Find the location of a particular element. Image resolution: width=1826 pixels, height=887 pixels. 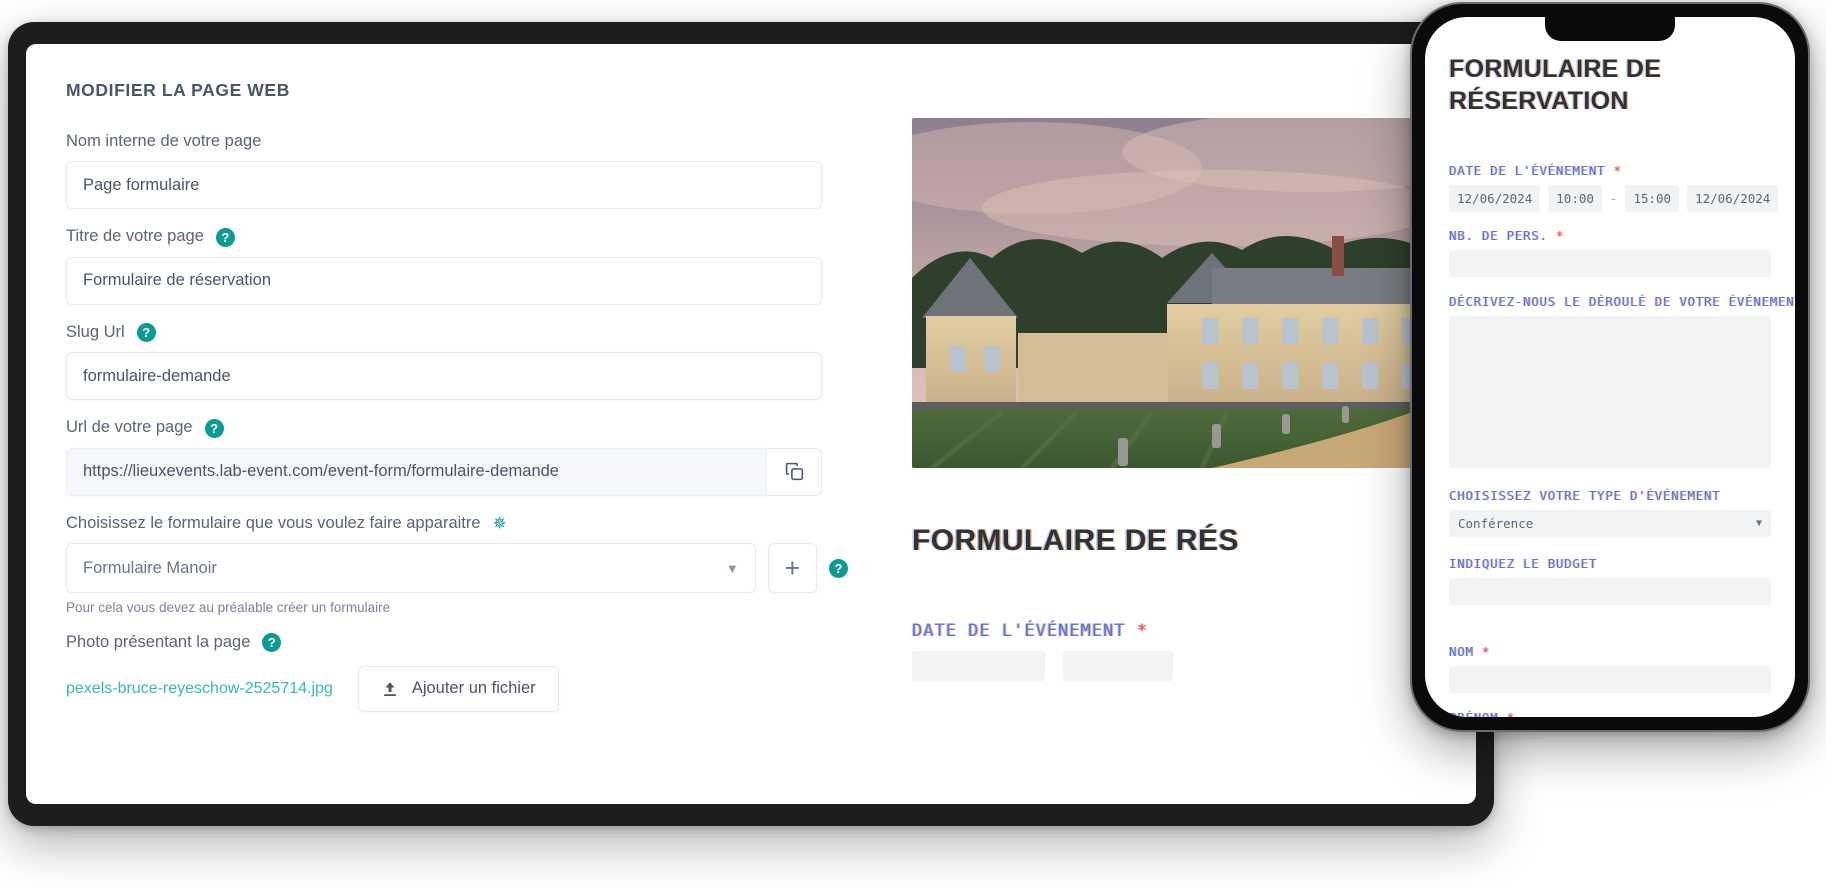

preview-date-label: DATE DE L'ÉVÉNEMENT * is located at coordinates (1194, 631).